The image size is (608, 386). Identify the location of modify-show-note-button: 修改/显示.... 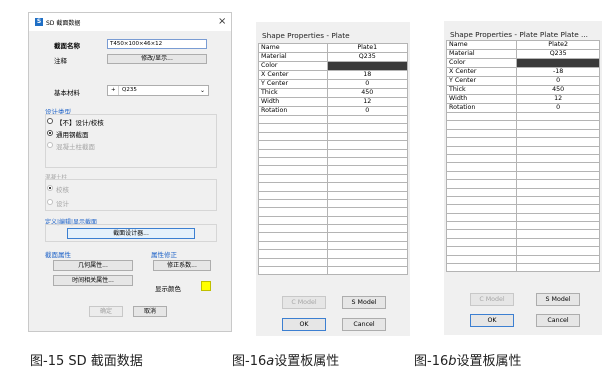
(157, 59).